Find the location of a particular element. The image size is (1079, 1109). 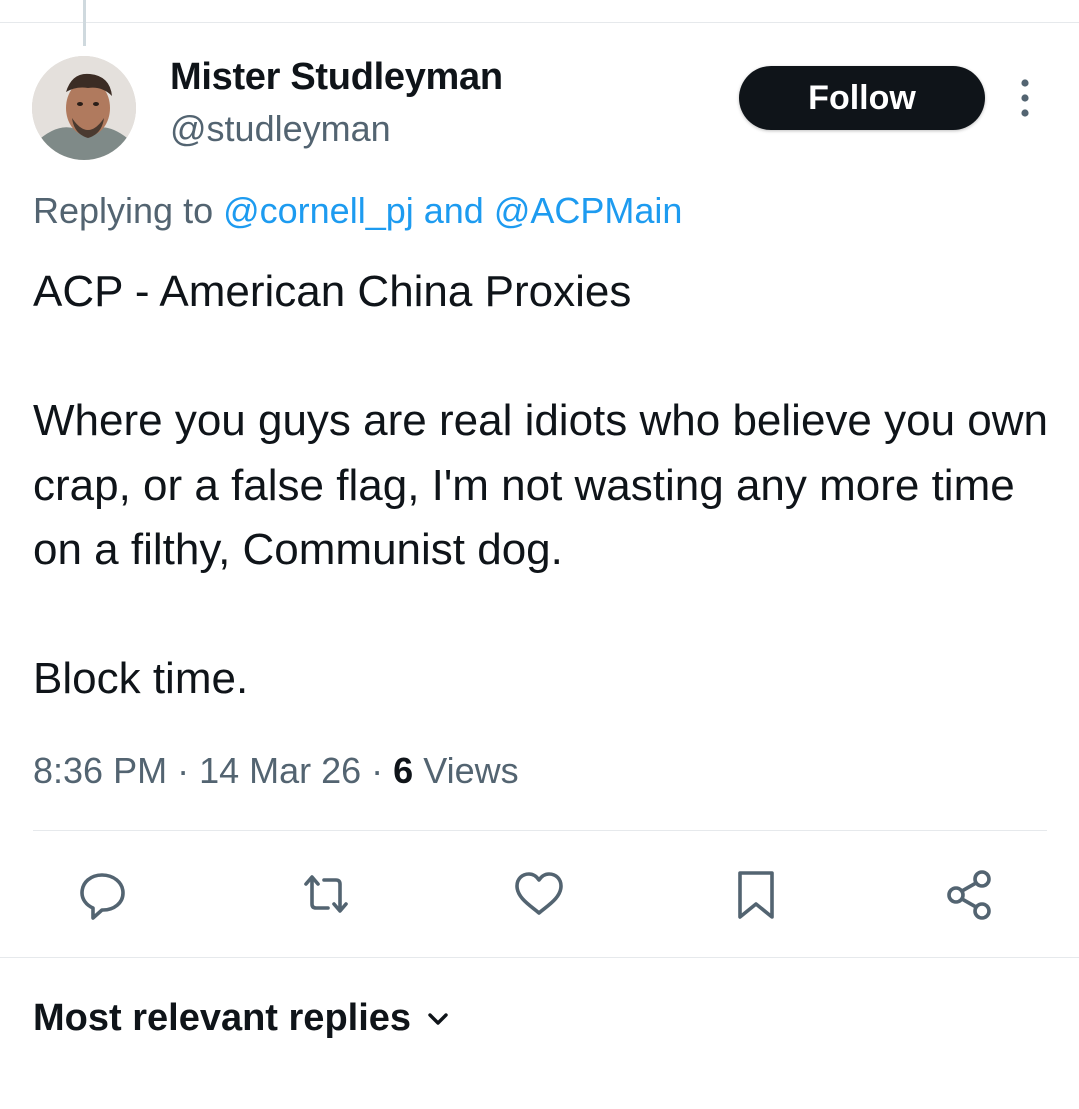

tweet-meta: 8:36 PM · 14 Mar 26 · 6 Views is located at coordinates (276, 771).